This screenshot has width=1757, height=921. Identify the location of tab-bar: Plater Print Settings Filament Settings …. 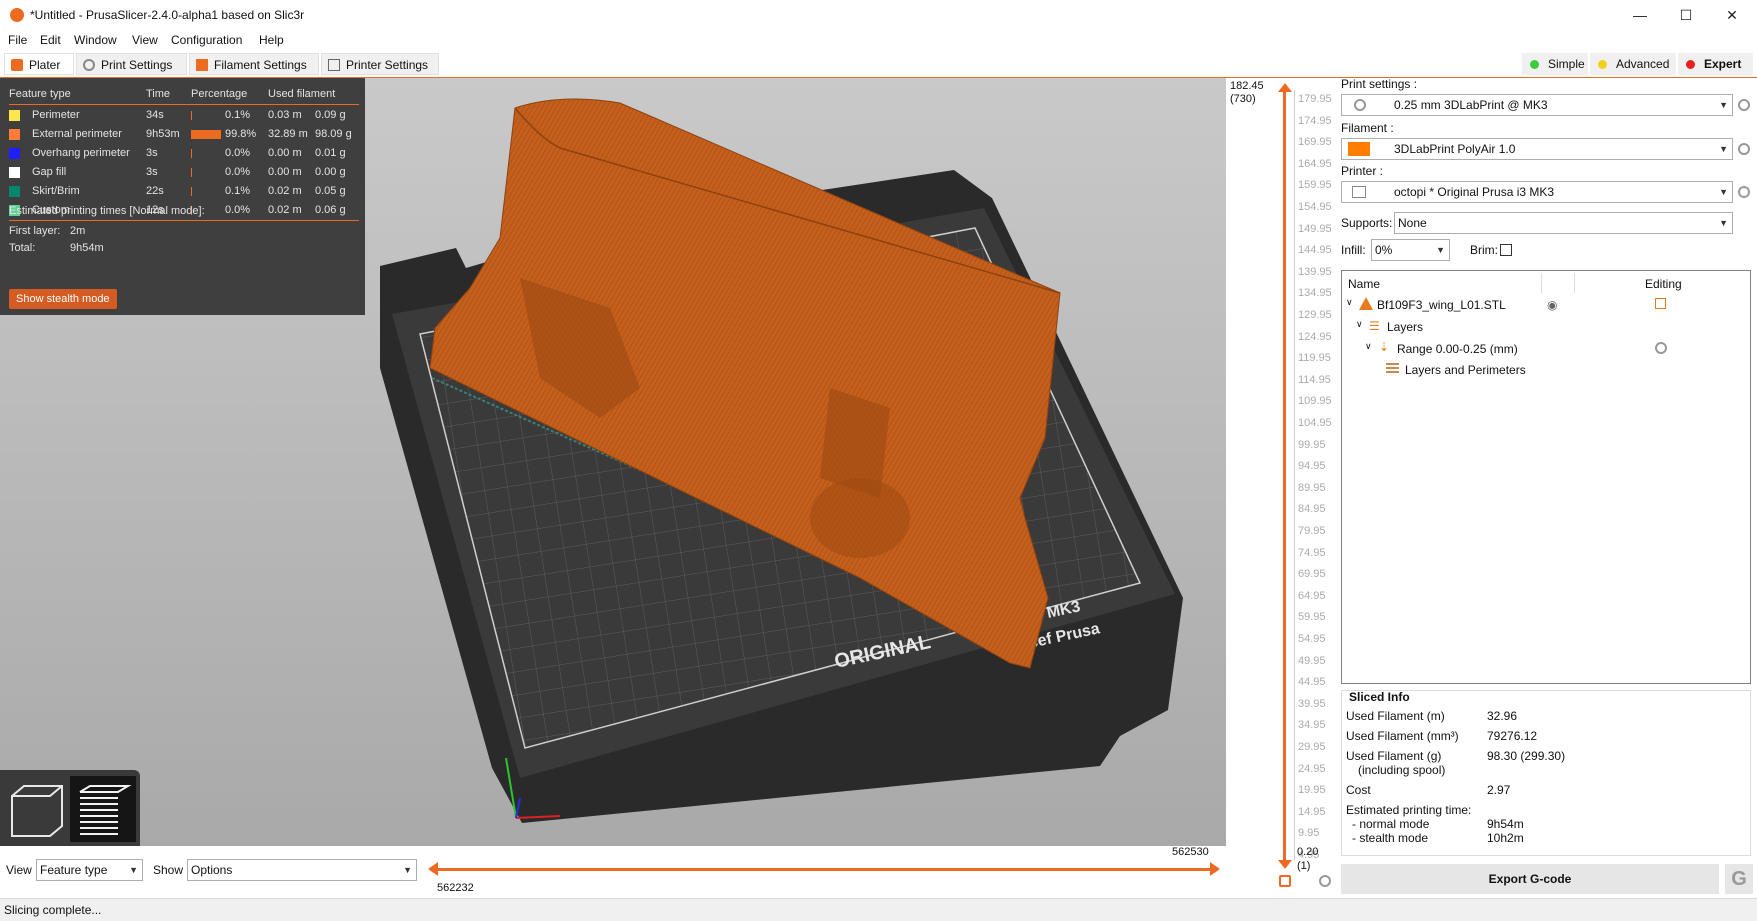
(878, 65).